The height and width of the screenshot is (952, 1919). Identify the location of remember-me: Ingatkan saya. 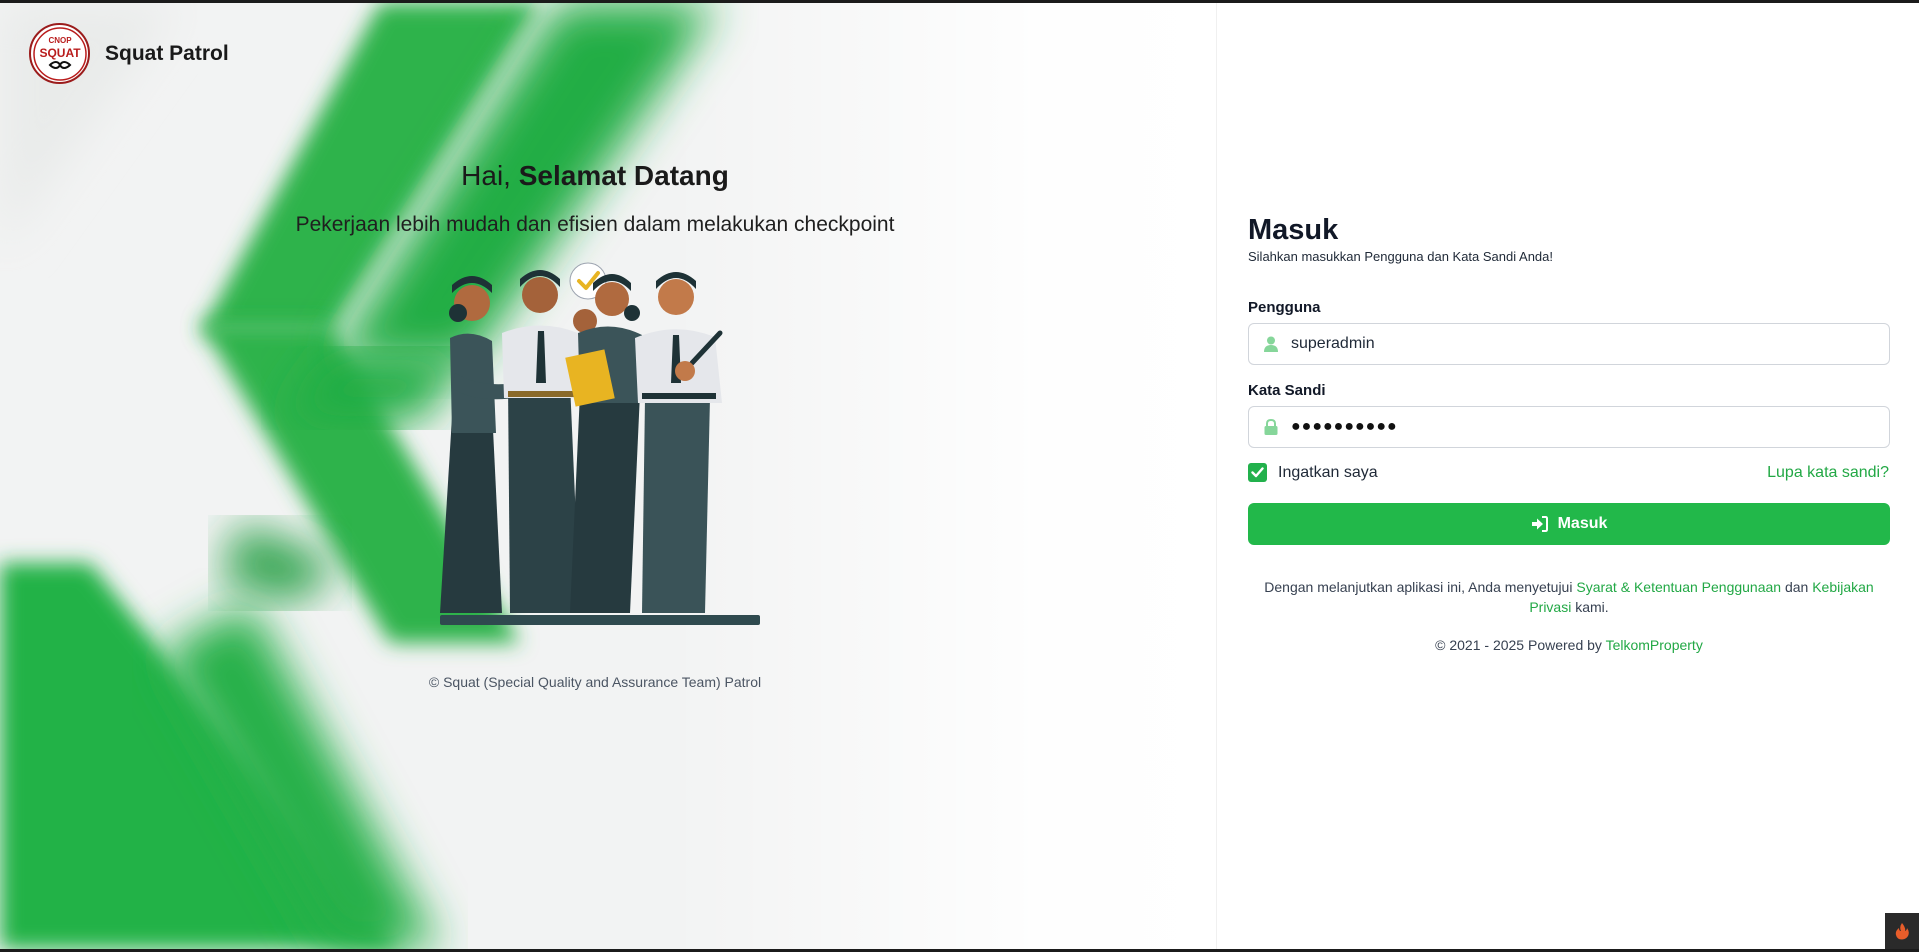
(1313, 472).